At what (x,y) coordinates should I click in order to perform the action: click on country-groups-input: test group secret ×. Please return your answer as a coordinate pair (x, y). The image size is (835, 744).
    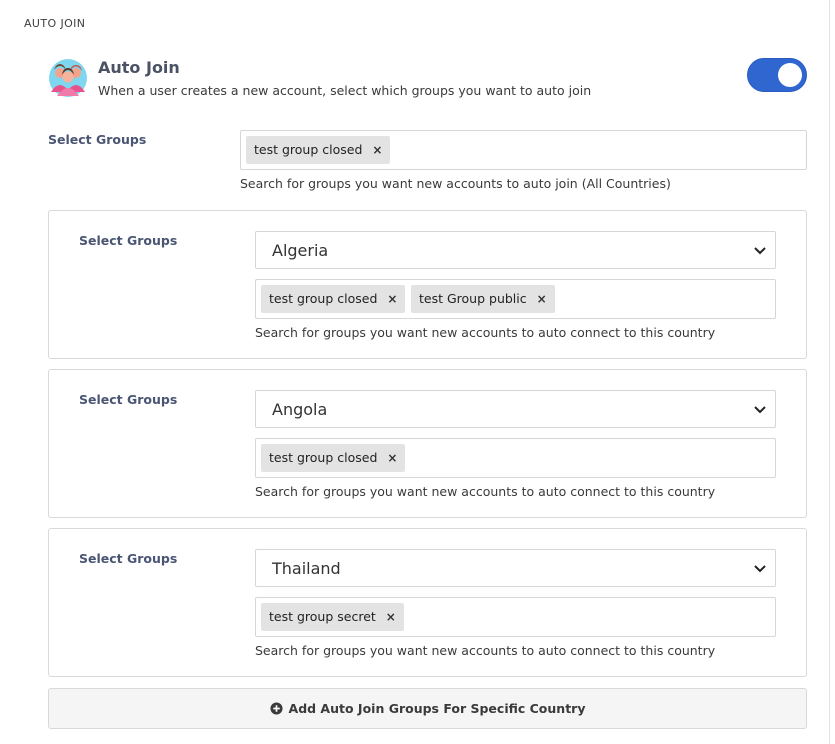
    Looking at the image, I should click on (515, 617).